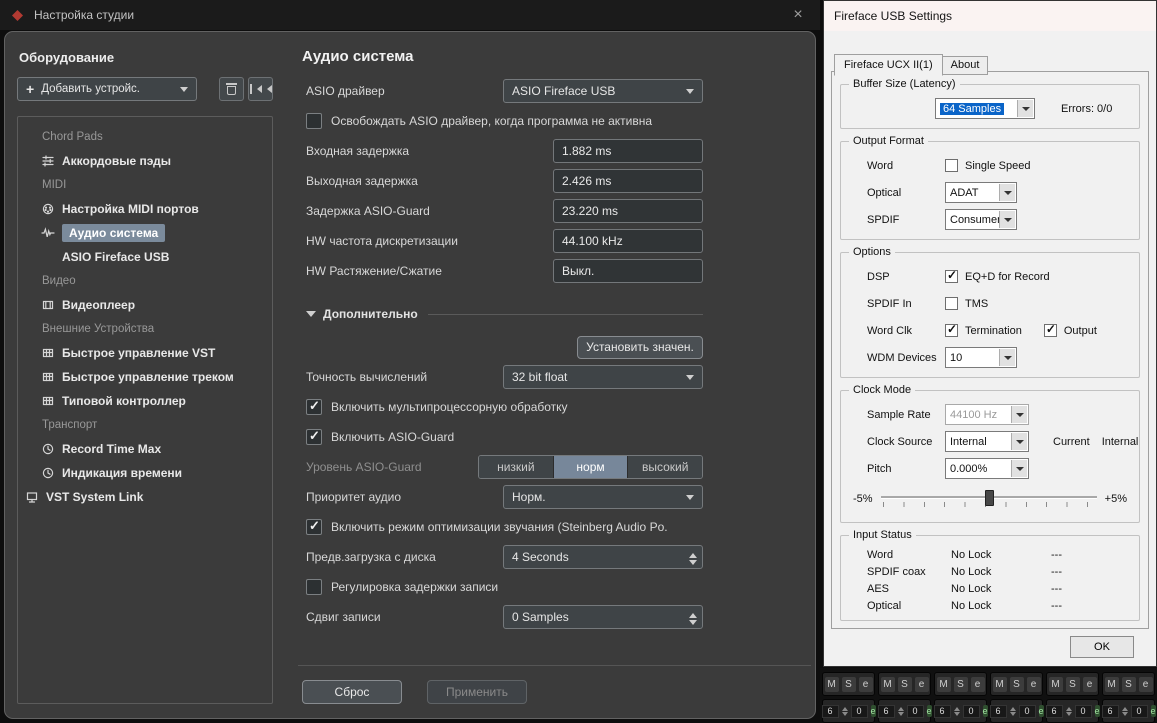 The height and width of the screenshot is (723, 1157). Describe the element at coordinates (888, 65) in the screenshot. I see `tab-fireface-ucx: Fireface UCX II(1)` at that location.